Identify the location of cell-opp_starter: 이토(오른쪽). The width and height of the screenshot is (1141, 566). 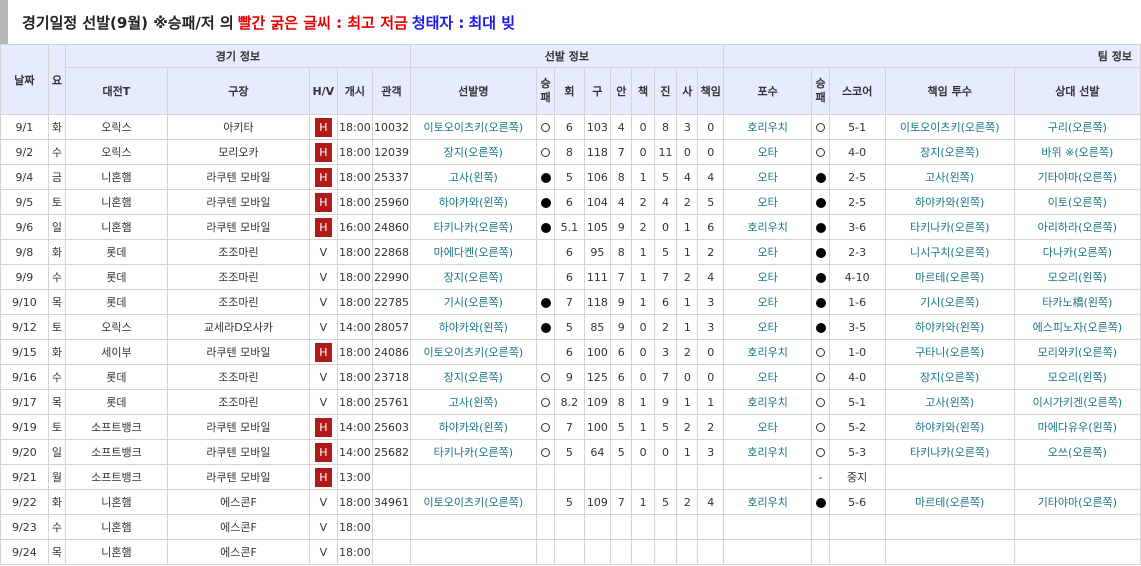
(1077, 202).